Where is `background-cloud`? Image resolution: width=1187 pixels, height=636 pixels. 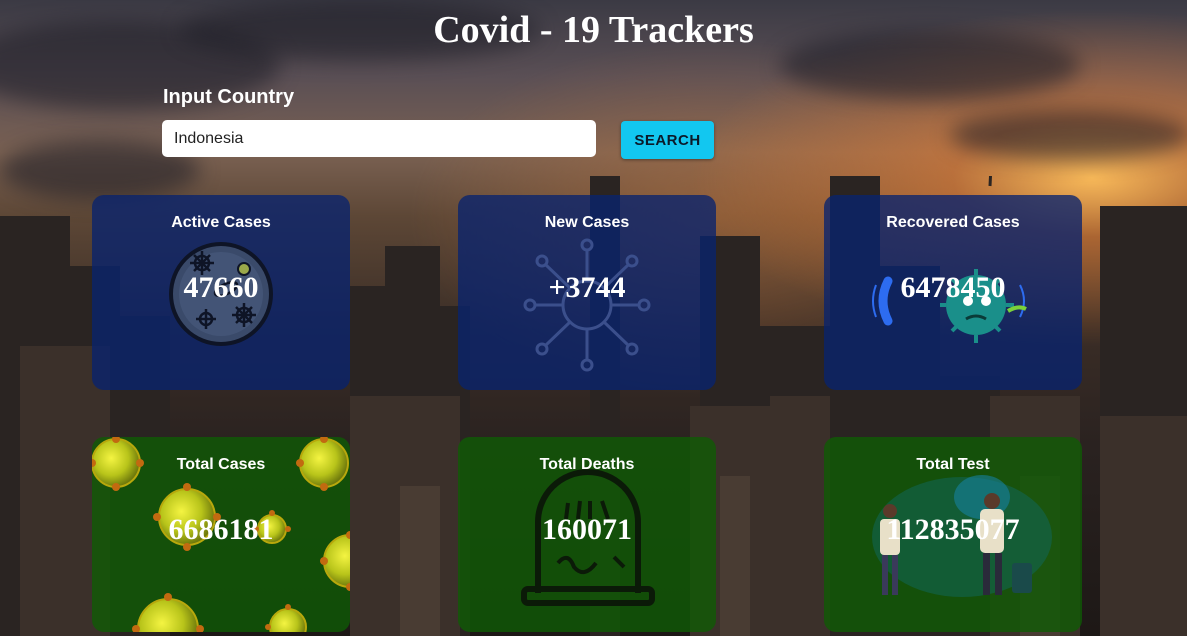 background-cloud is located at coordinates (1068, 135).